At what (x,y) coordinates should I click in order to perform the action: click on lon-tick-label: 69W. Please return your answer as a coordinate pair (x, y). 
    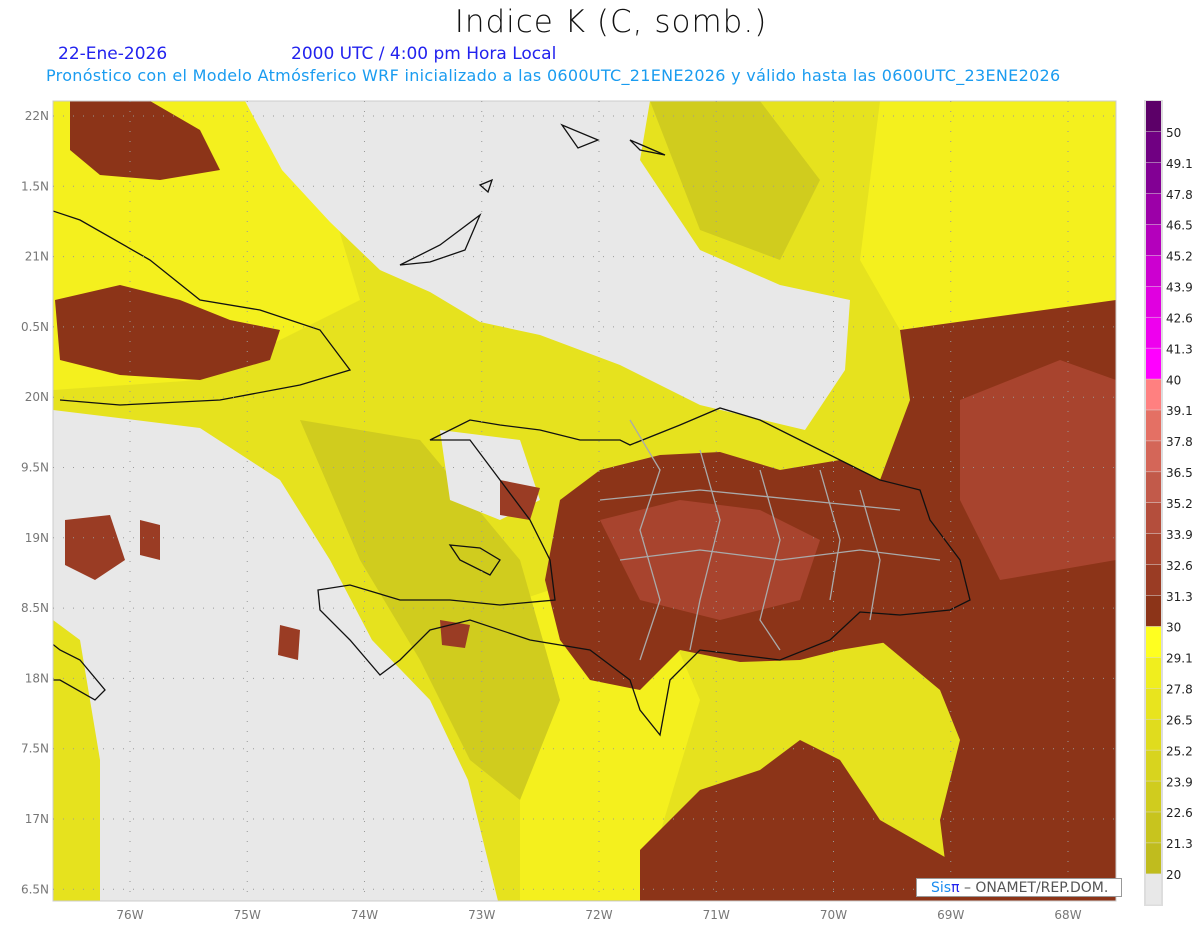
    Looking at the image, I should click on (950, 915).